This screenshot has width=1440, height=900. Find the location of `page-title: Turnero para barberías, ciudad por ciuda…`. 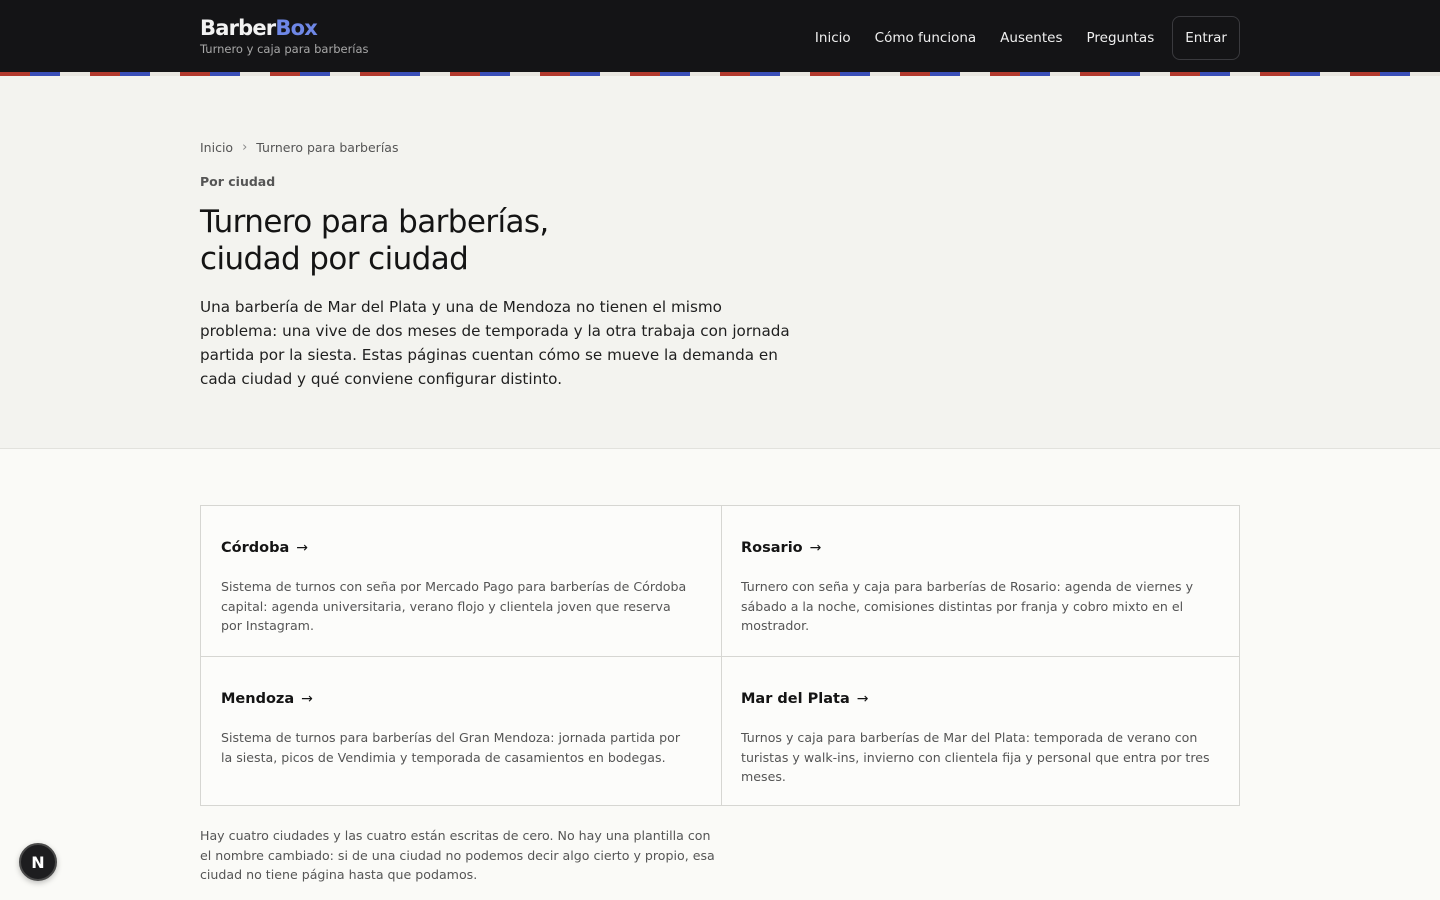

page-title: Turnero para barberías, ciudad por ciuda… is located at coordinates (480, 241).